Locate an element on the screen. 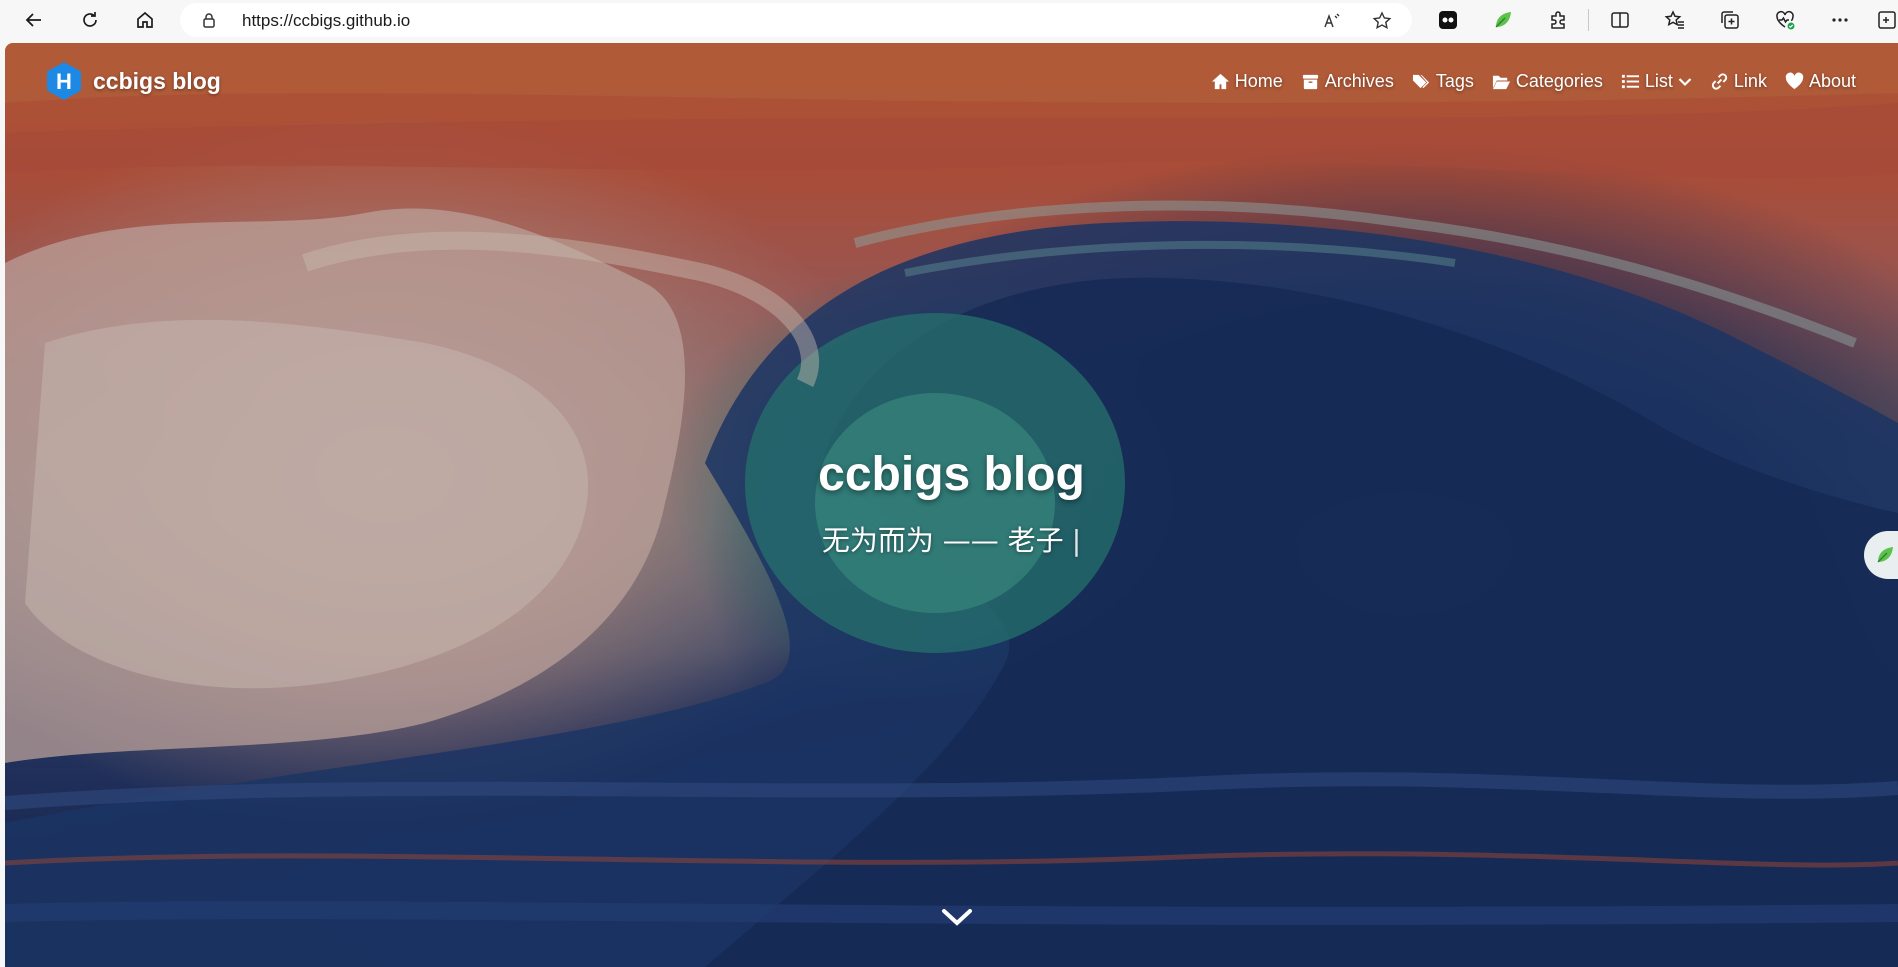  nav-label-list: List is located at coordinates (1658, 81).